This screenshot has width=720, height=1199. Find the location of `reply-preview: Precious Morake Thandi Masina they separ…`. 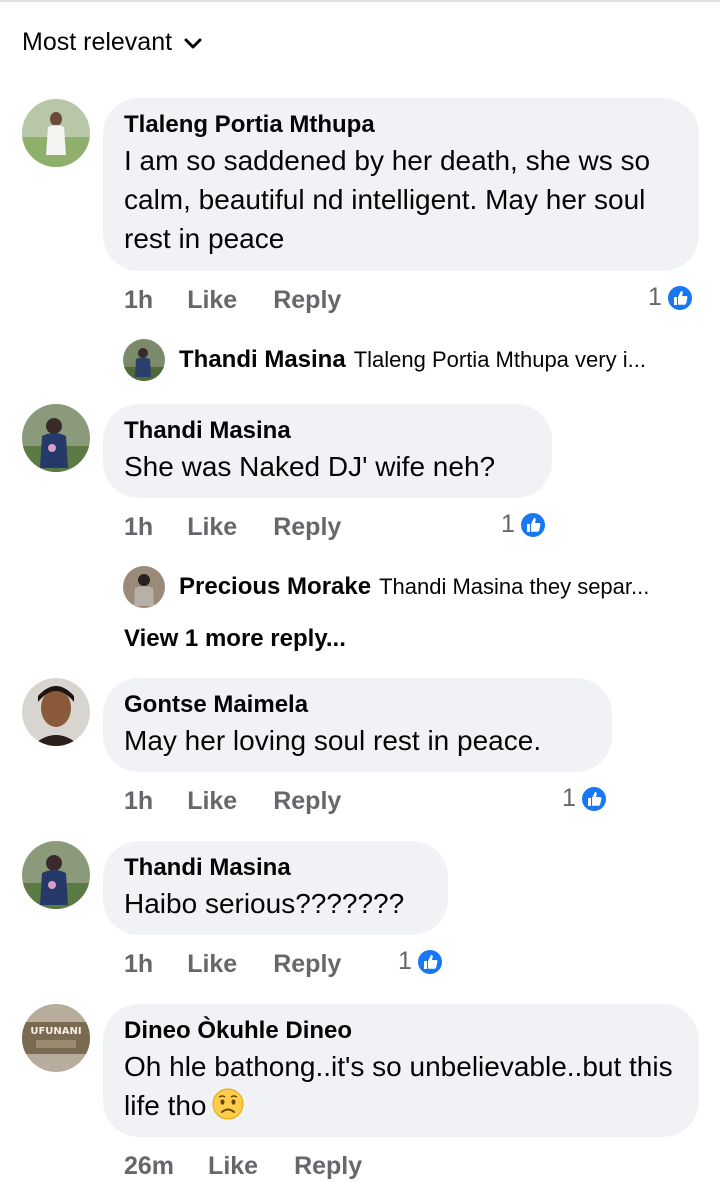

reply-preview: Precious Morake Thandi Masina they separ… is located at coordinates (386, 587).